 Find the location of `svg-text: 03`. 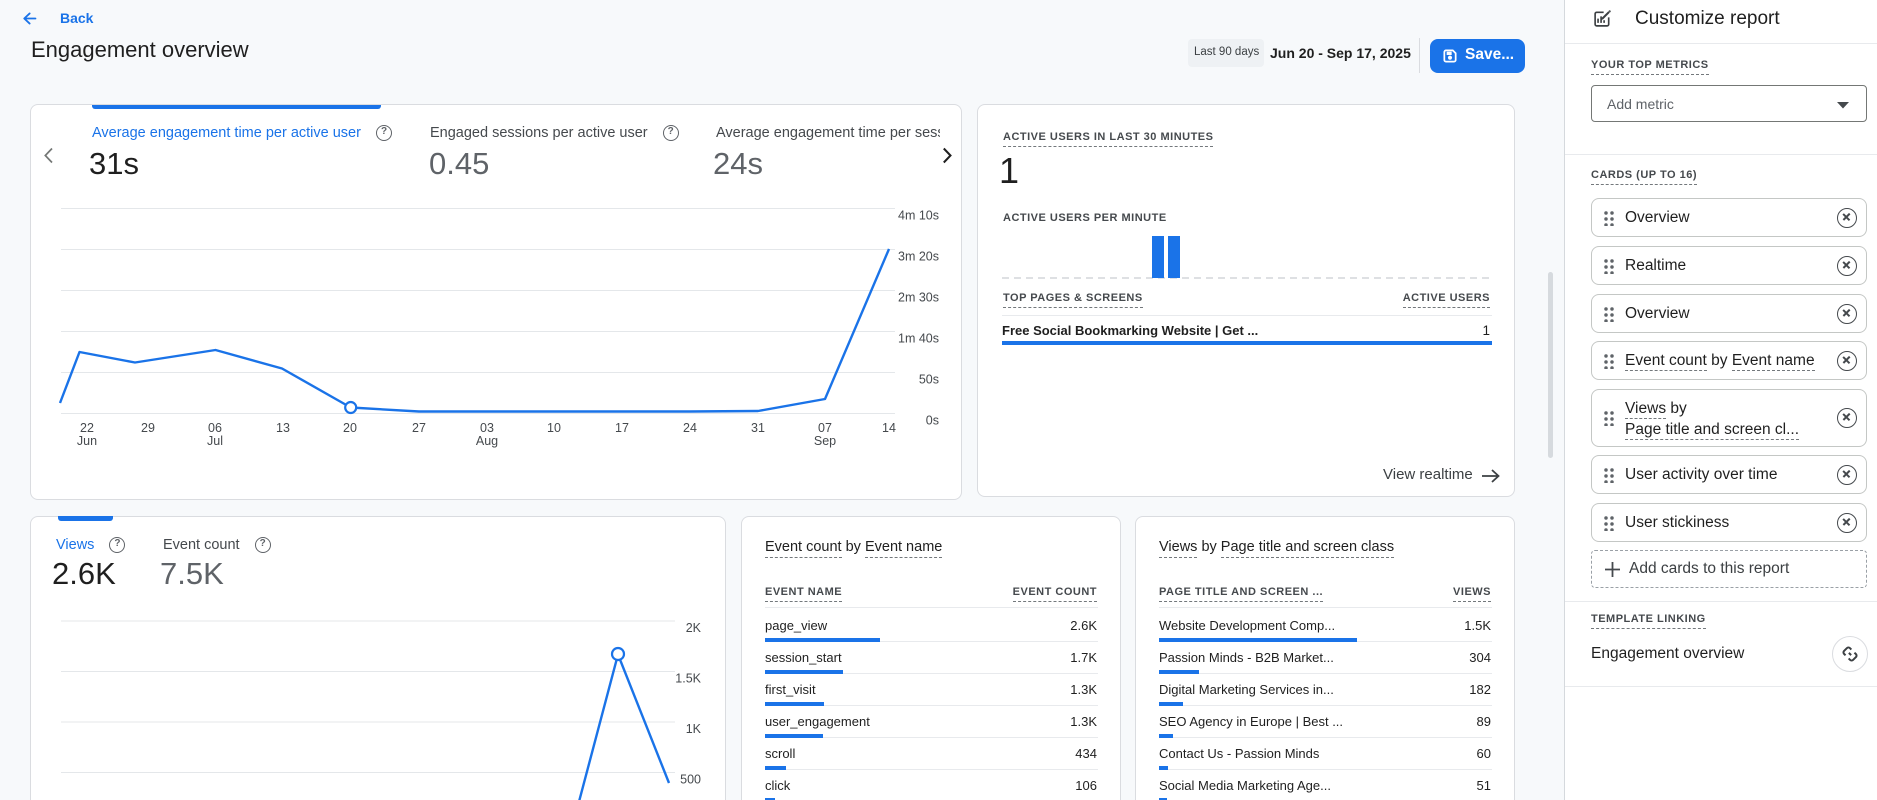

svg-text: 03 is located at coordinates (487, 428).